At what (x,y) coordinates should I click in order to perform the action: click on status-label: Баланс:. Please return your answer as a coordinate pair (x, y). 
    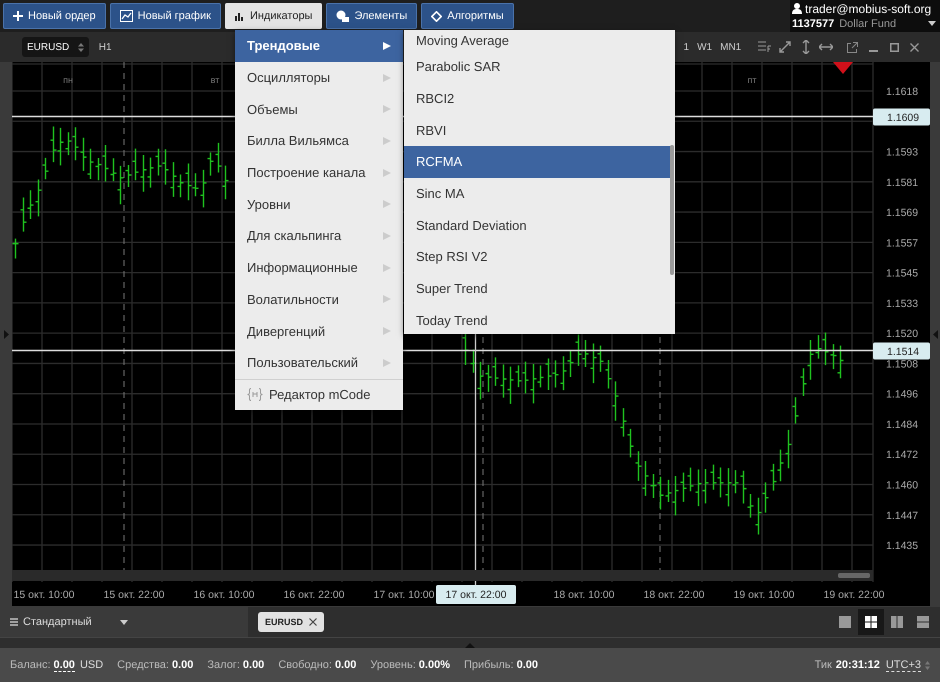
    Looking at the image, I should click on (30, 665).